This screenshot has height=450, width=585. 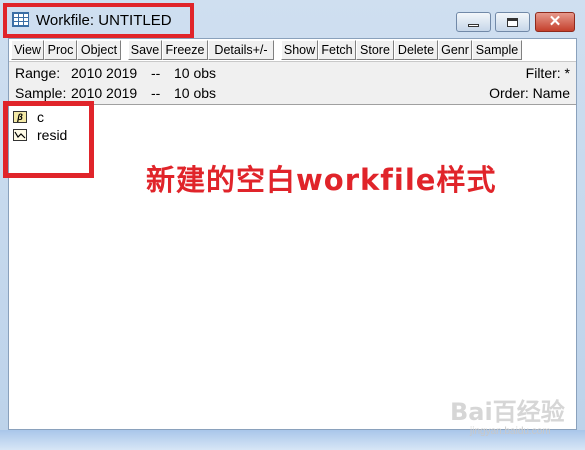 What do you see at coordinates (99, 50) in the screenshot?
I see `object-button: Object` at bounding box center [99, 50].